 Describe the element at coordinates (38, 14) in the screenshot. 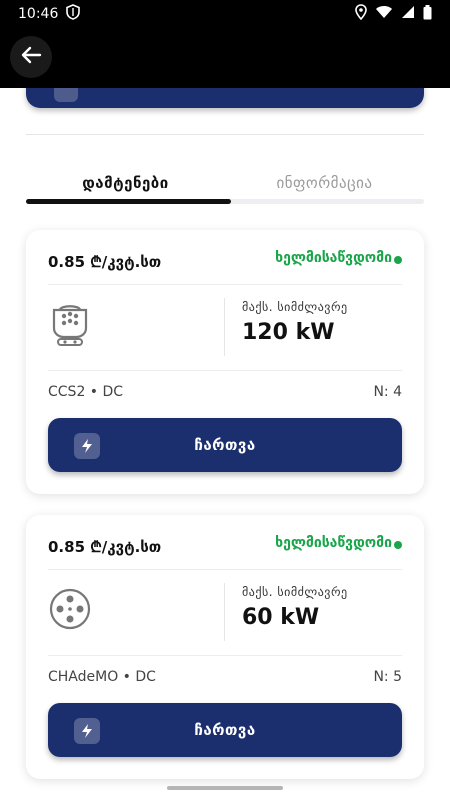

I see `status-time: 10:46` at that location.